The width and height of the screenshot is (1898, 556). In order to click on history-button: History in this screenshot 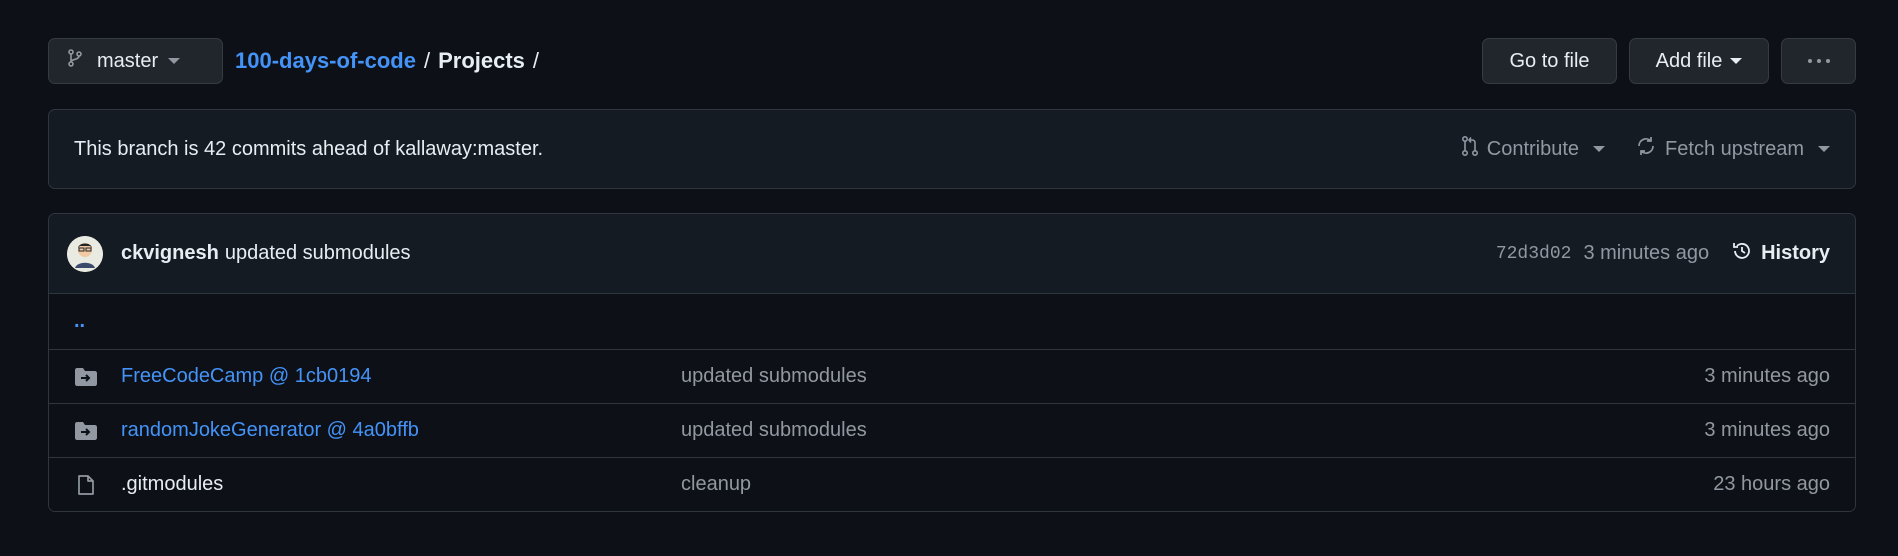, I will do `click(1780, 254)`.